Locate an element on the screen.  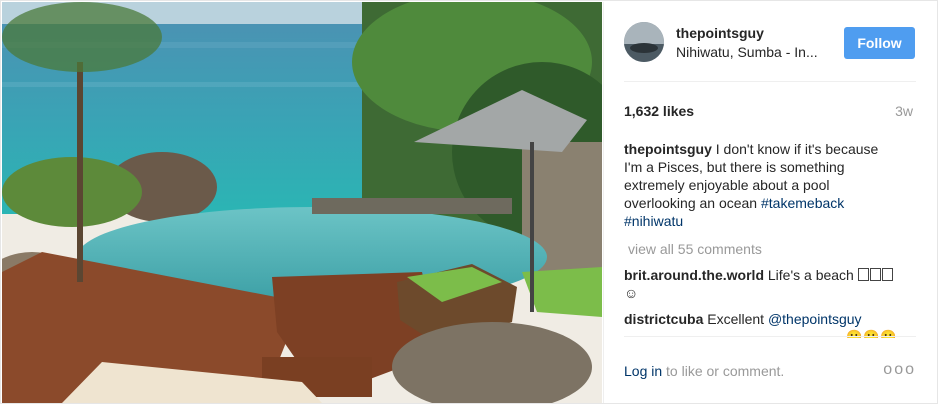
login-link: Log in is located at coordinates (643, 371).